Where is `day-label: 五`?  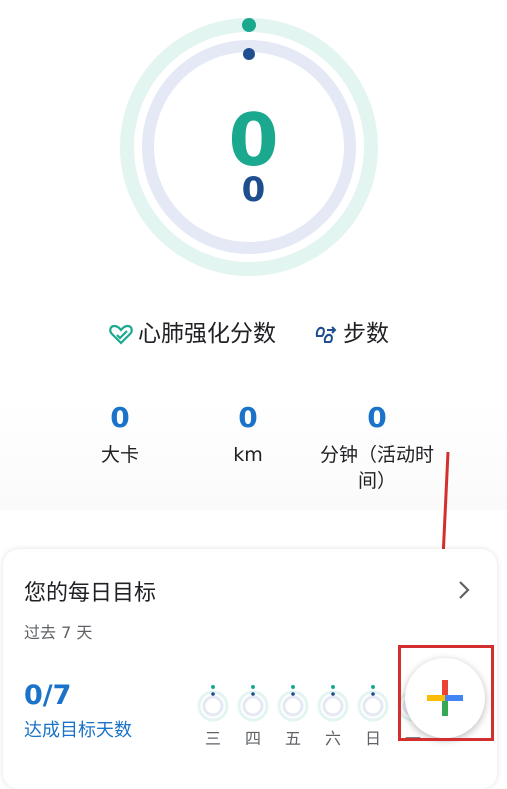
day-label: 五 is located at coordinates (292, 738).